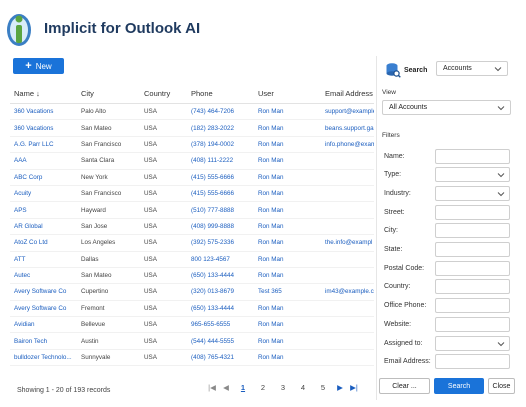 The width and height of the screenshot is (526, 407). What do you see at coordinates (323, 387) in the screenshot?
I see `page-link-5: 5` at bounding box center [323, 387].